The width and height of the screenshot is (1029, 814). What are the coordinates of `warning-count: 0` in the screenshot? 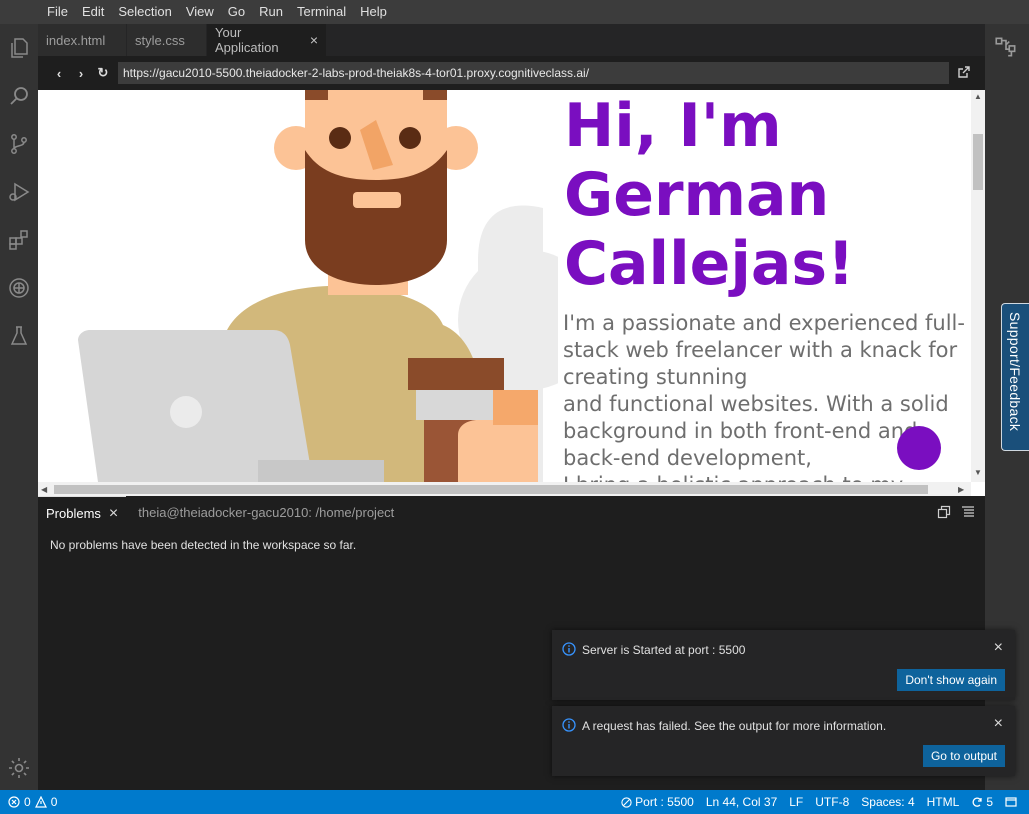 It's located at (54, 802).